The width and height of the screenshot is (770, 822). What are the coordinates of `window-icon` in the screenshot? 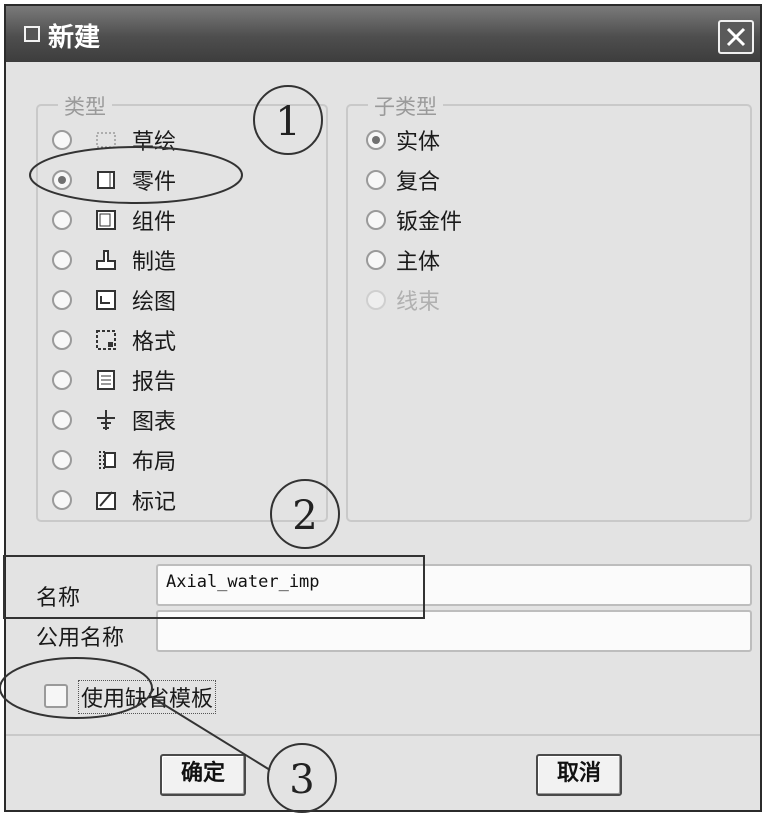 It's located at (32, 34).